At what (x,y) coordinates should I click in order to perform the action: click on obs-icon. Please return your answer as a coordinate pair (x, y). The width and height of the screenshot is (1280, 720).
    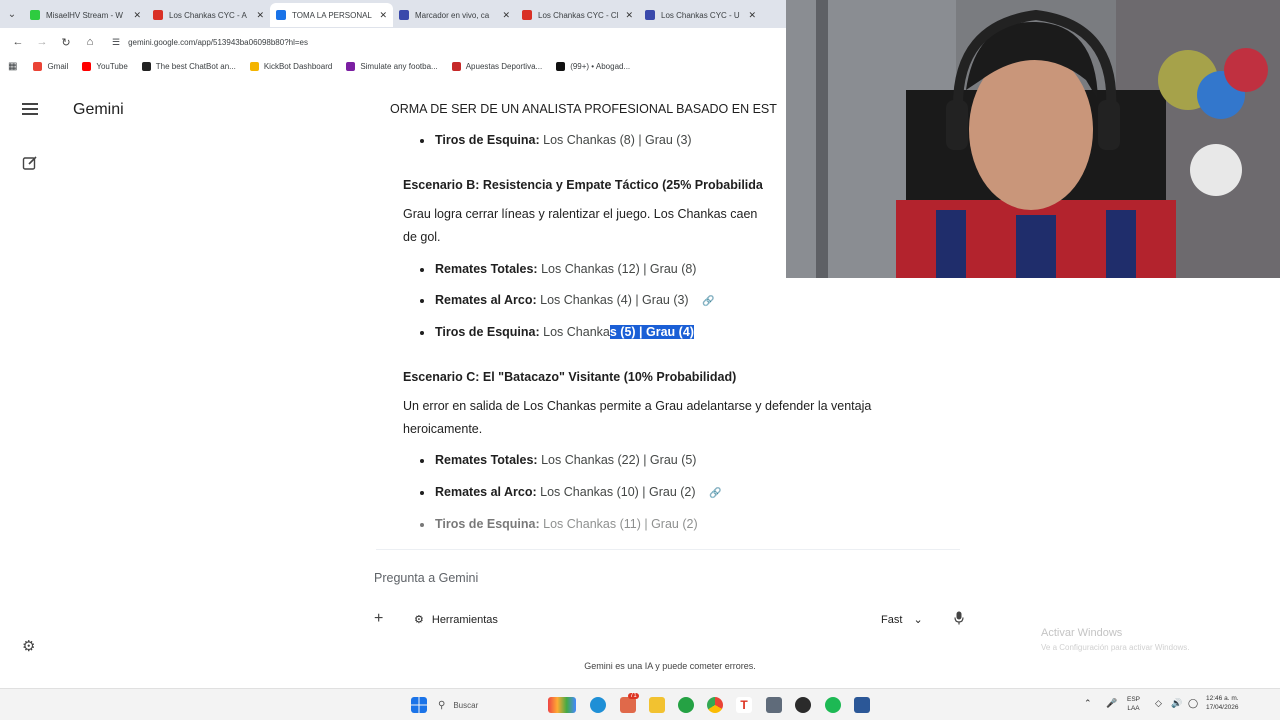
    Looking at the image, I should click on (803, 705).